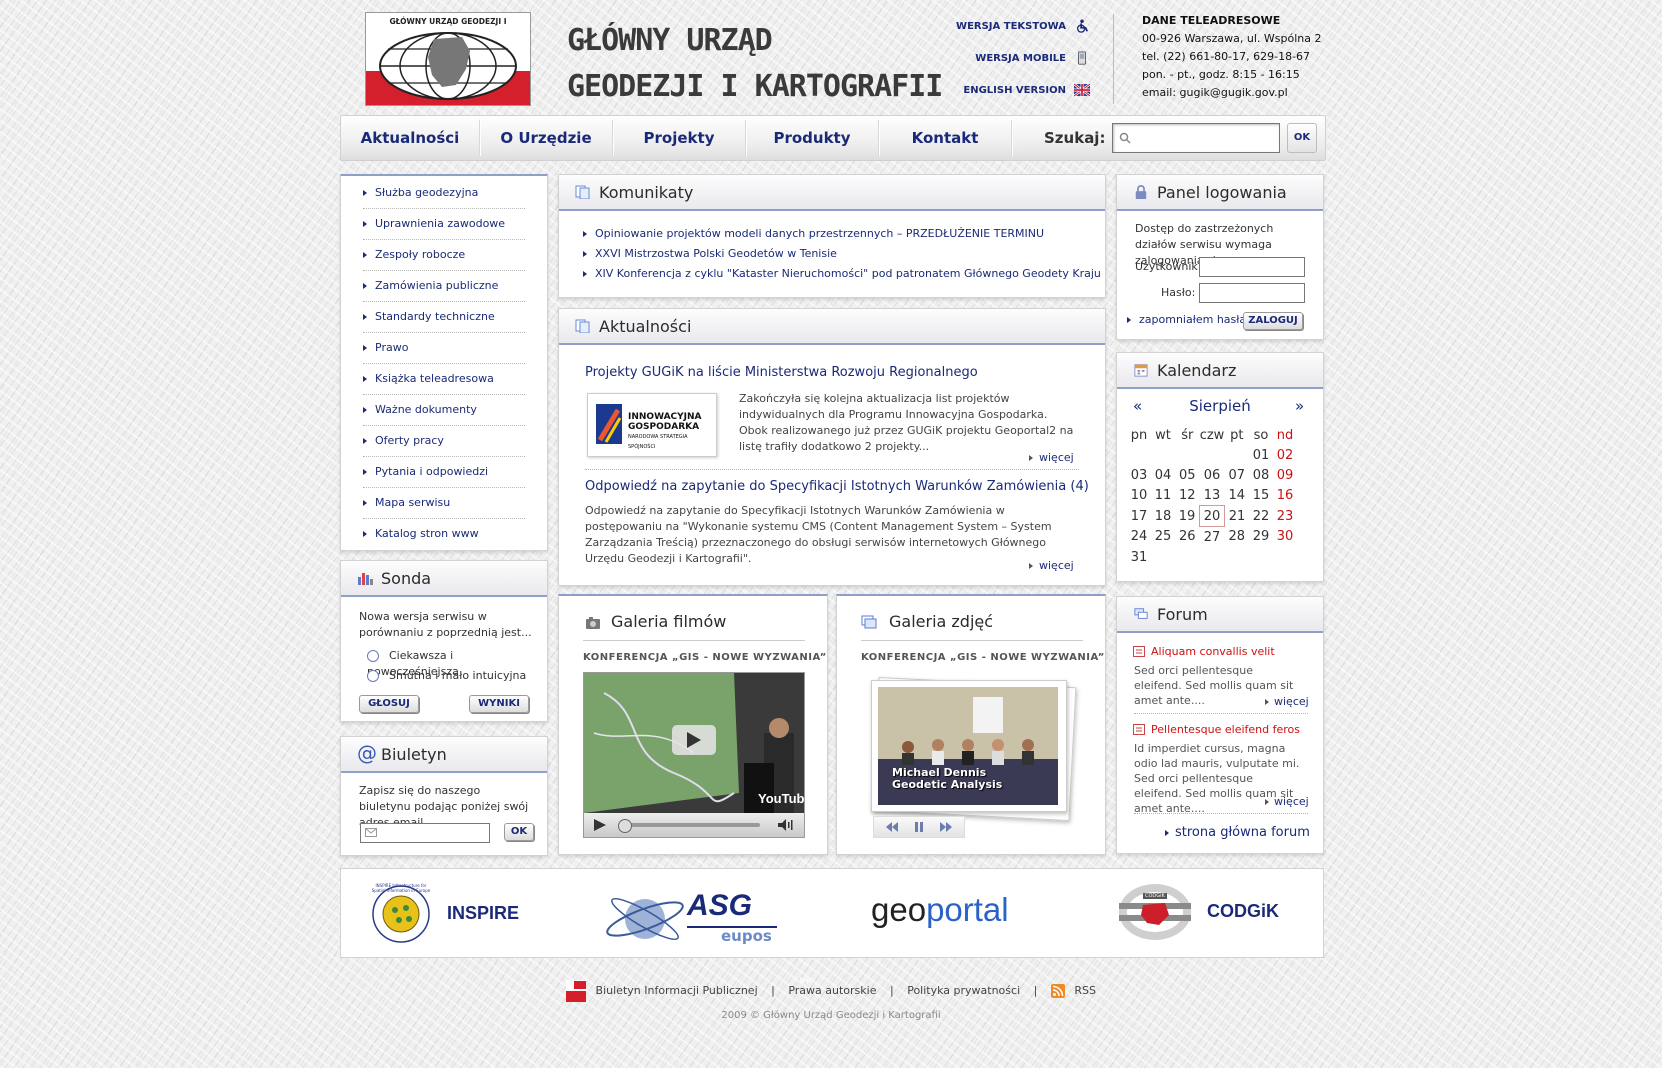  What do you see at coordinates (1237, 537) in the screenshot?
I see `calendar-day: 28` at bounding box center [1237, 537].